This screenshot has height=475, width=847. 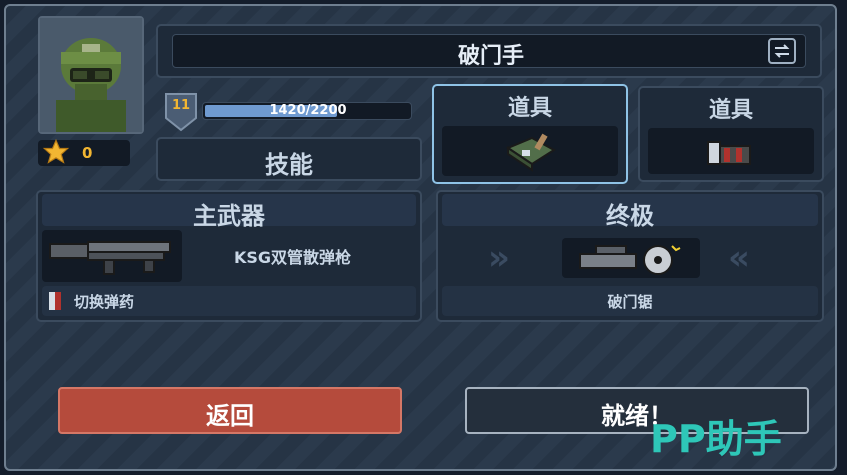 What do you see at coordinates (490, 56) in the screenshot?
I see `character-name: 破门手` at bounding box center [490, 56].